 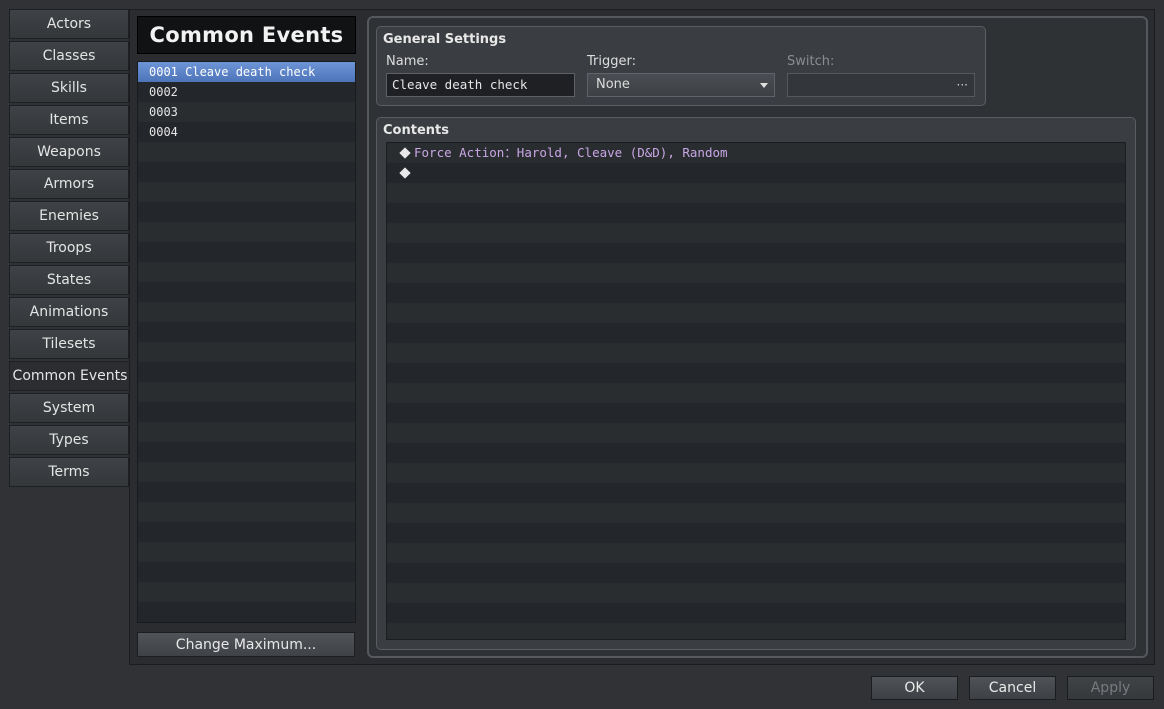 I want to click on tab-actors: Actors, so click(x=69, y=24).